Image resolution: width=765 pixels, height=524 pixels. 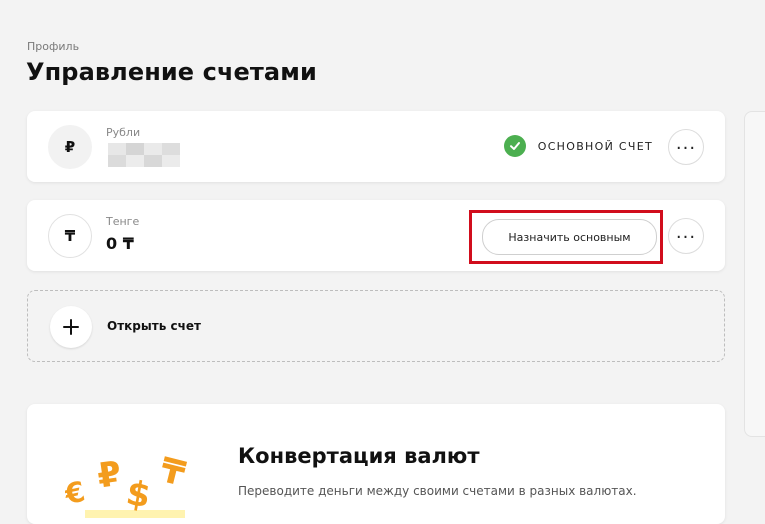 What do you see at coordinates (53, 46) in the screenshot?
I see `breadcrumb: Профиль` at bounding box center [53, 46].